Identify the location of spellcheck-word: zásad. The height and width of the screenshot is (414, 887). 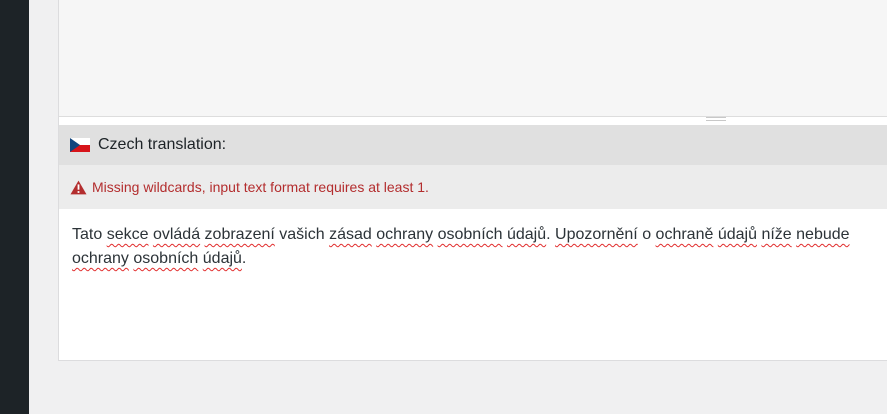
(350, 234).